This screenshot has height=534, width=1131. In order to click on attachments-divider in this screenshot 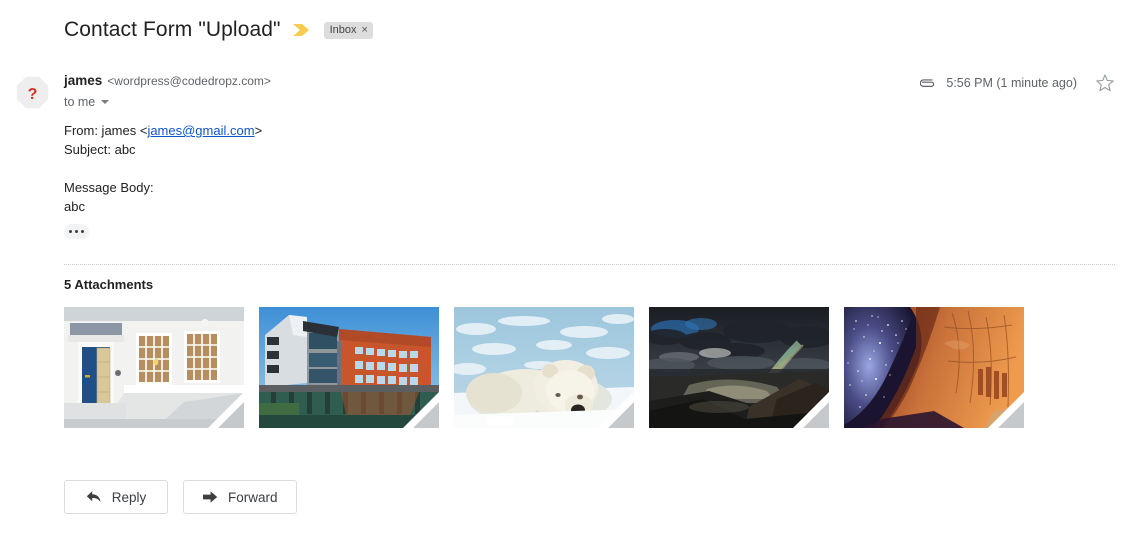, I will do `click(589, 264)`.